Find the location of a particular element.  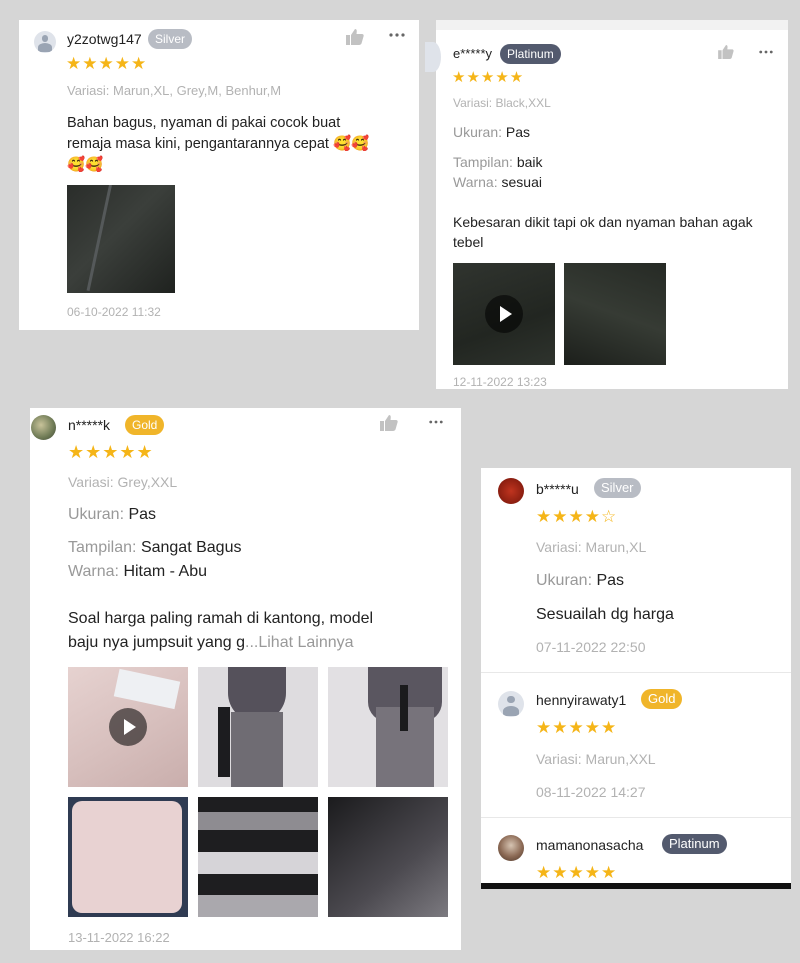

reviewer-name: mamanonasacha is located at coordinates (589, 845).